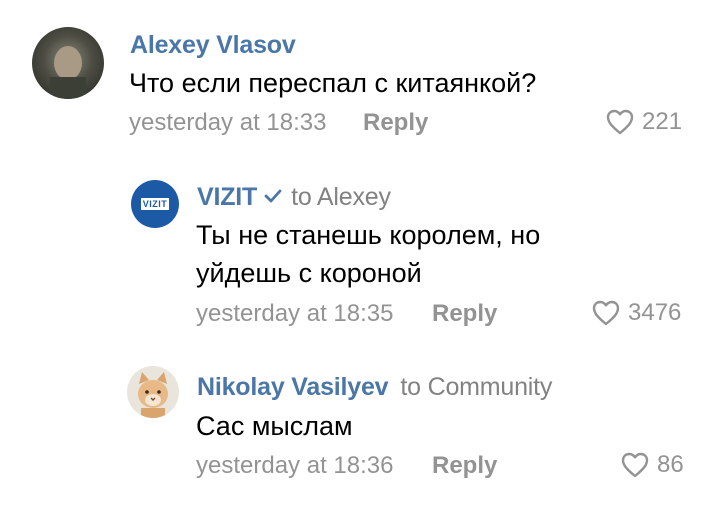  I want to click on comment-text: Сас мыслам, so click(274, 426).